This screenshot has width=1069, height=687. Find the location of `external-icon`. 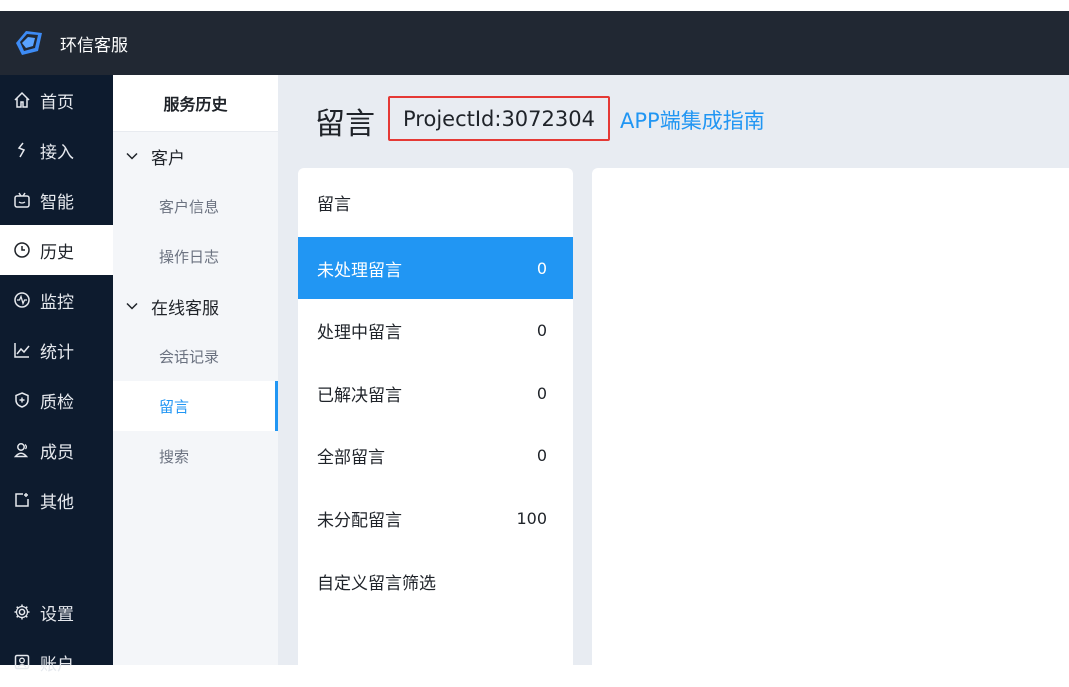

external-icon is located at coordinates (22, 500).